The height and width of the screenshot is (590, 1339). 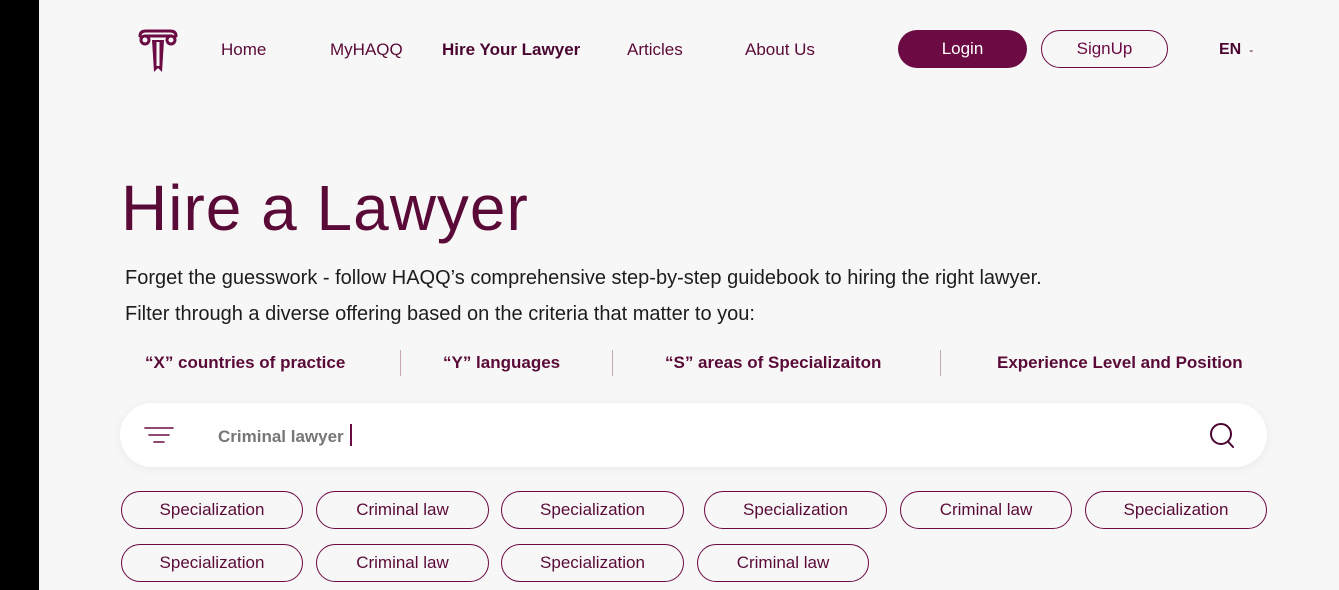 I want to click on criteria-countries: “X” countries of practice, so click(x=245, y=362).